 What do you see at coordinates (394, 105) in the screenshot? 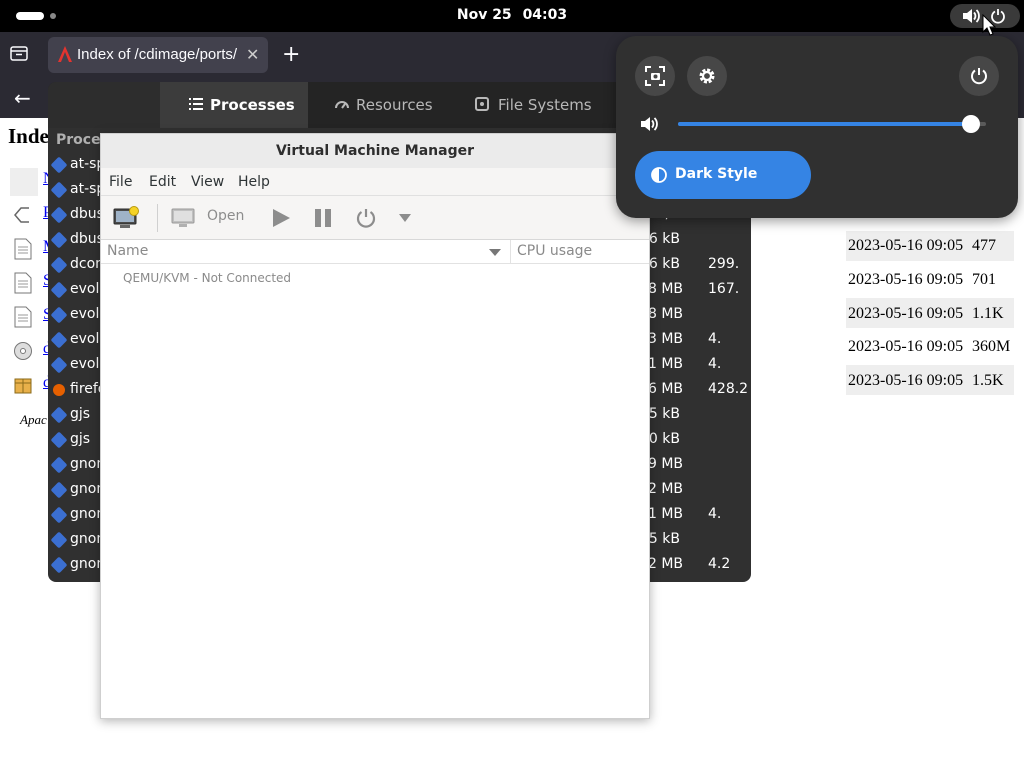
I see `tab-label: Resources` at bounding box center [394, 105].